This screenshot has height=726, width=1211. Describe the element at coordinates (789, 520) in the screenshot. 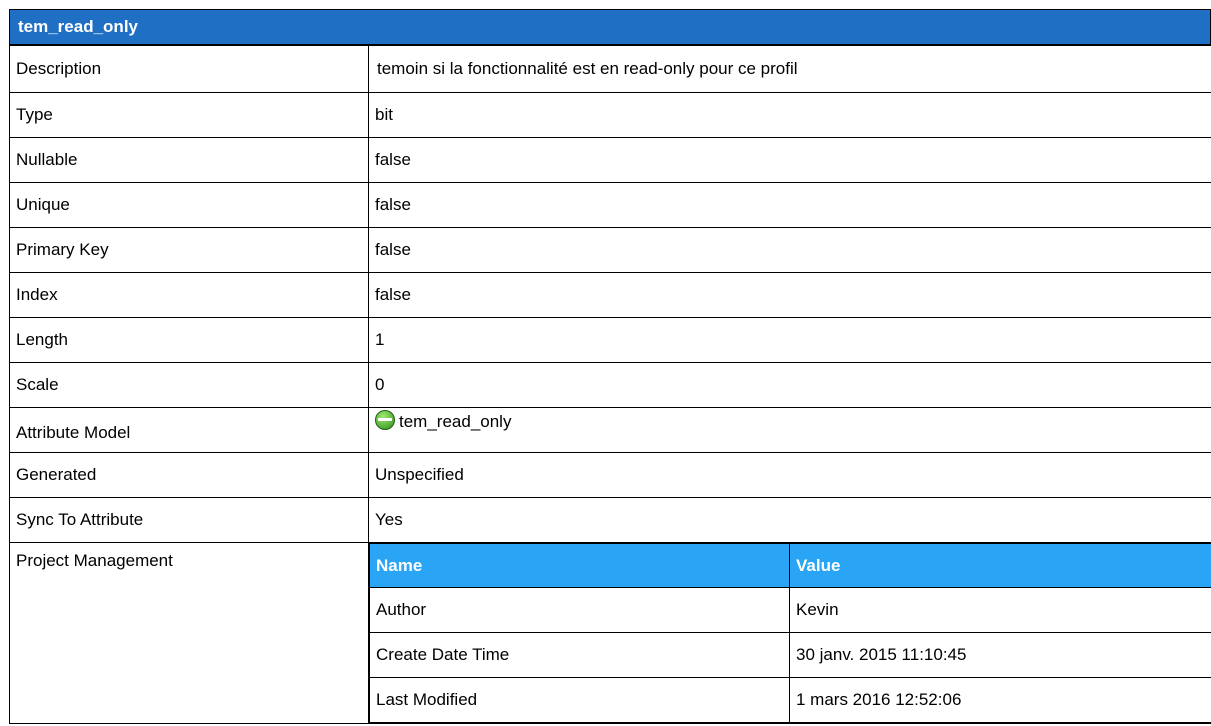

I see `row-value: Yes` at that location.